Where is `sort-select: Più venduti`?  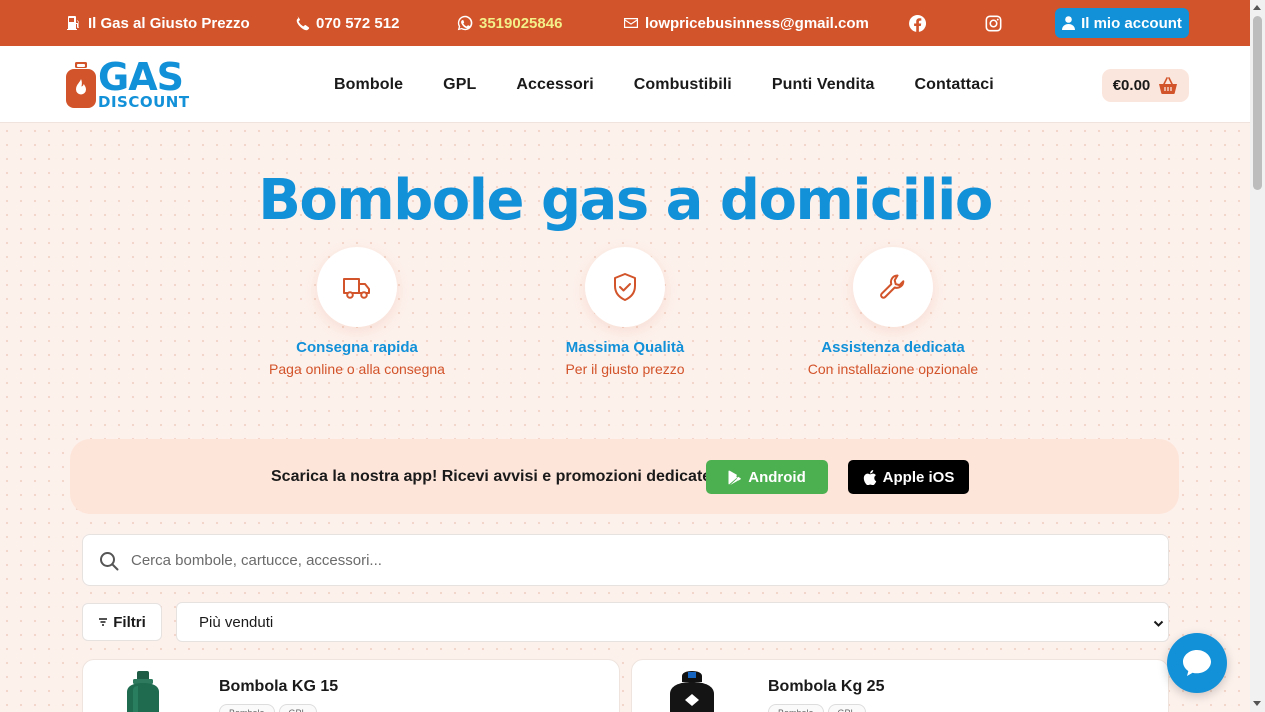 sort-select: Più venduti is located at coordinates (672, 622).